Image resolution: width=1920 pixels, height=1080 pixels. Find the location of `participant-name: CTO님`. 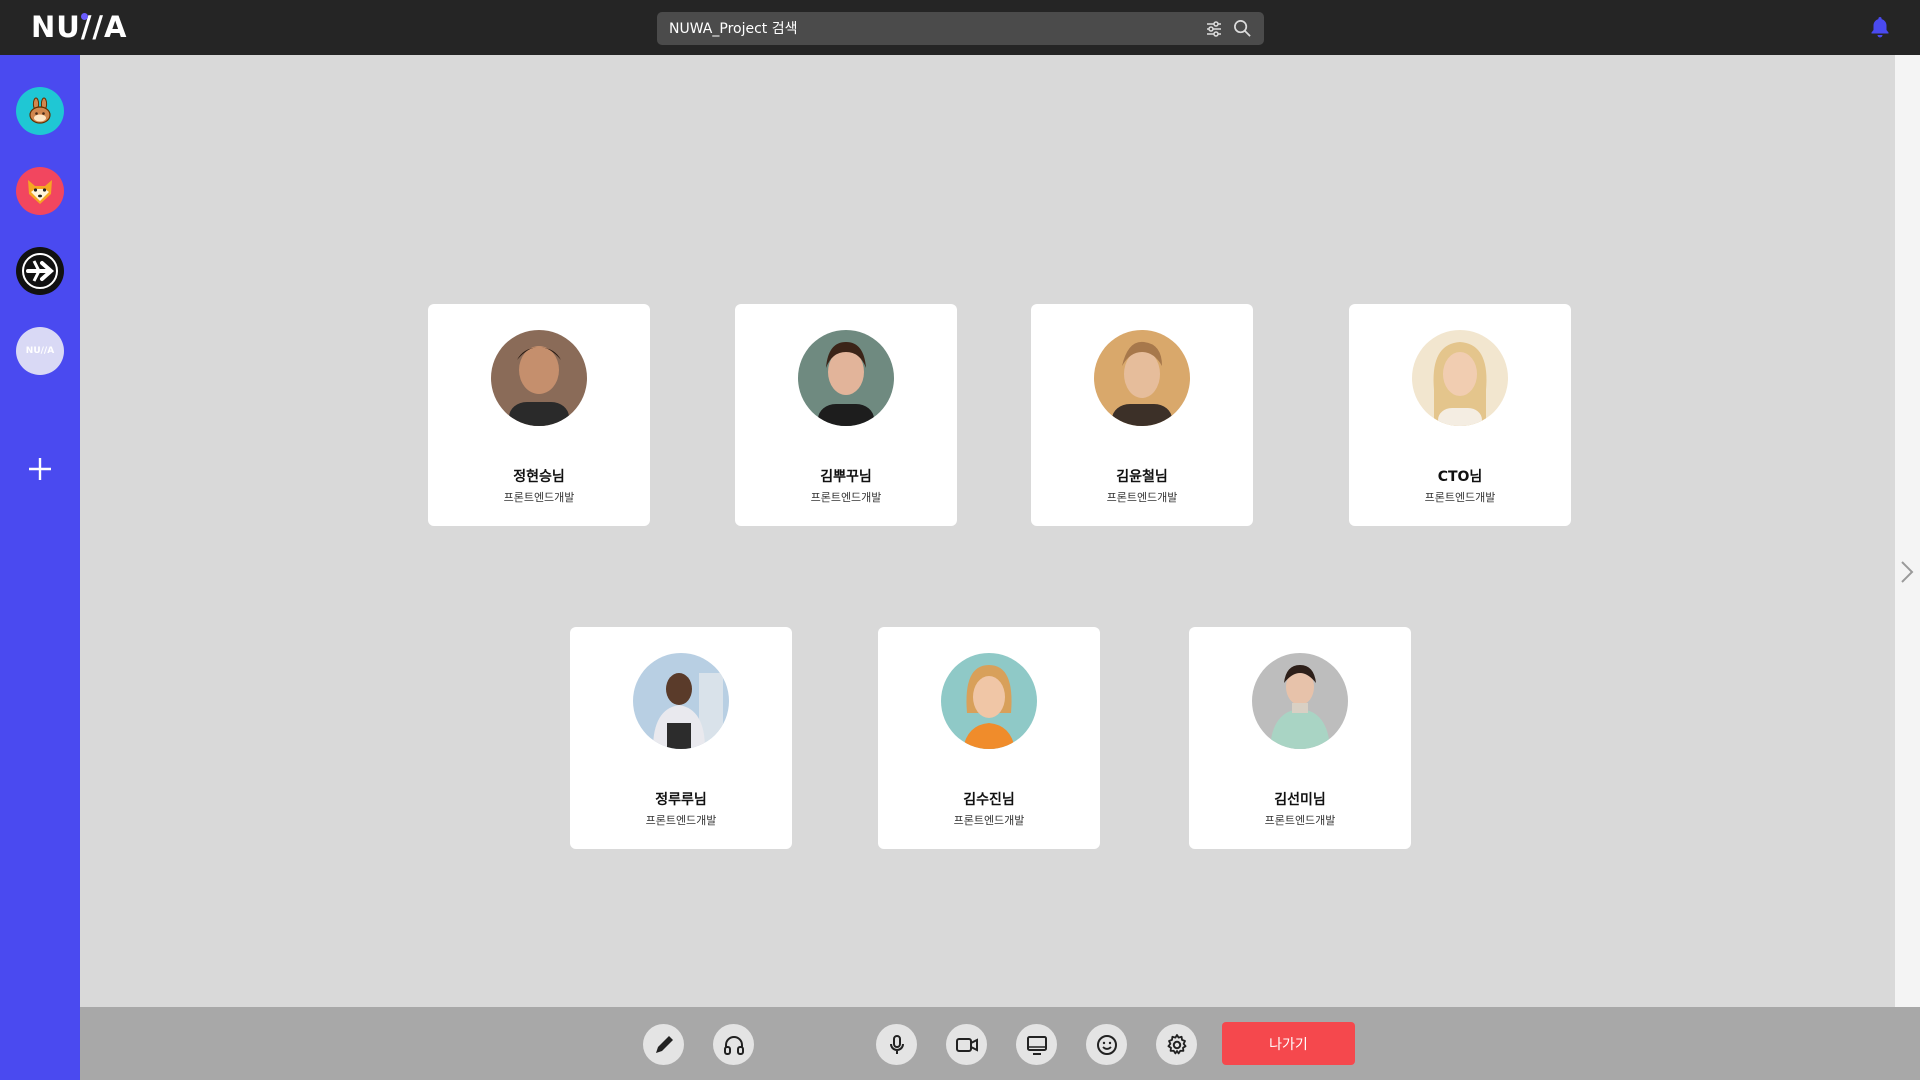

participant-name: CTO님 is located at coordinates (1460, 477).